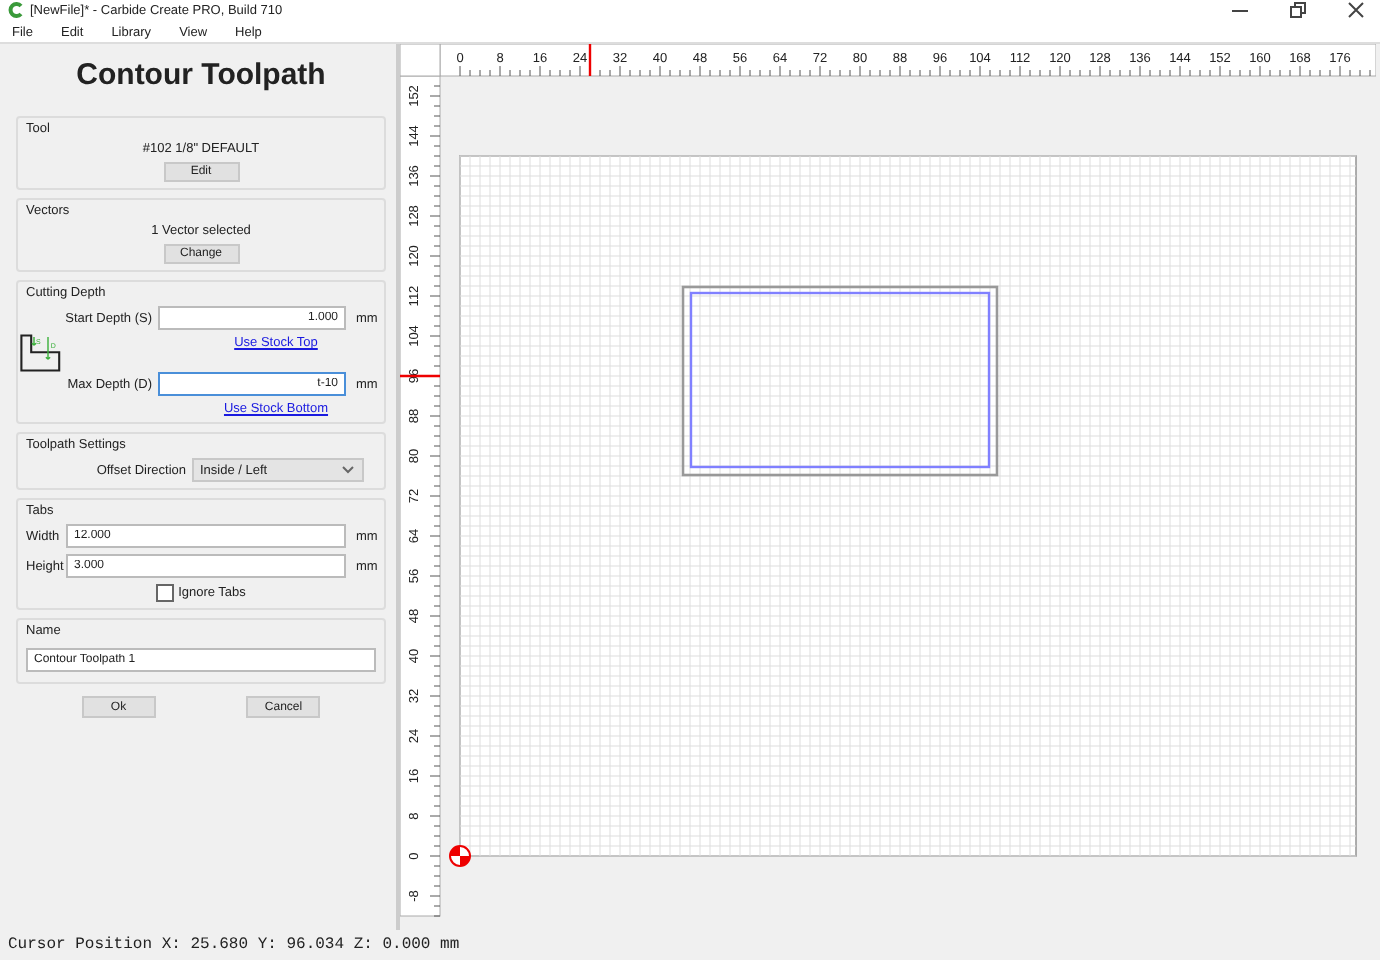 The height and width of the screenshot is (960, 1380). Describe the element at coordinates (1356, 10) in the screenshot. I see `close-icon` at that location.